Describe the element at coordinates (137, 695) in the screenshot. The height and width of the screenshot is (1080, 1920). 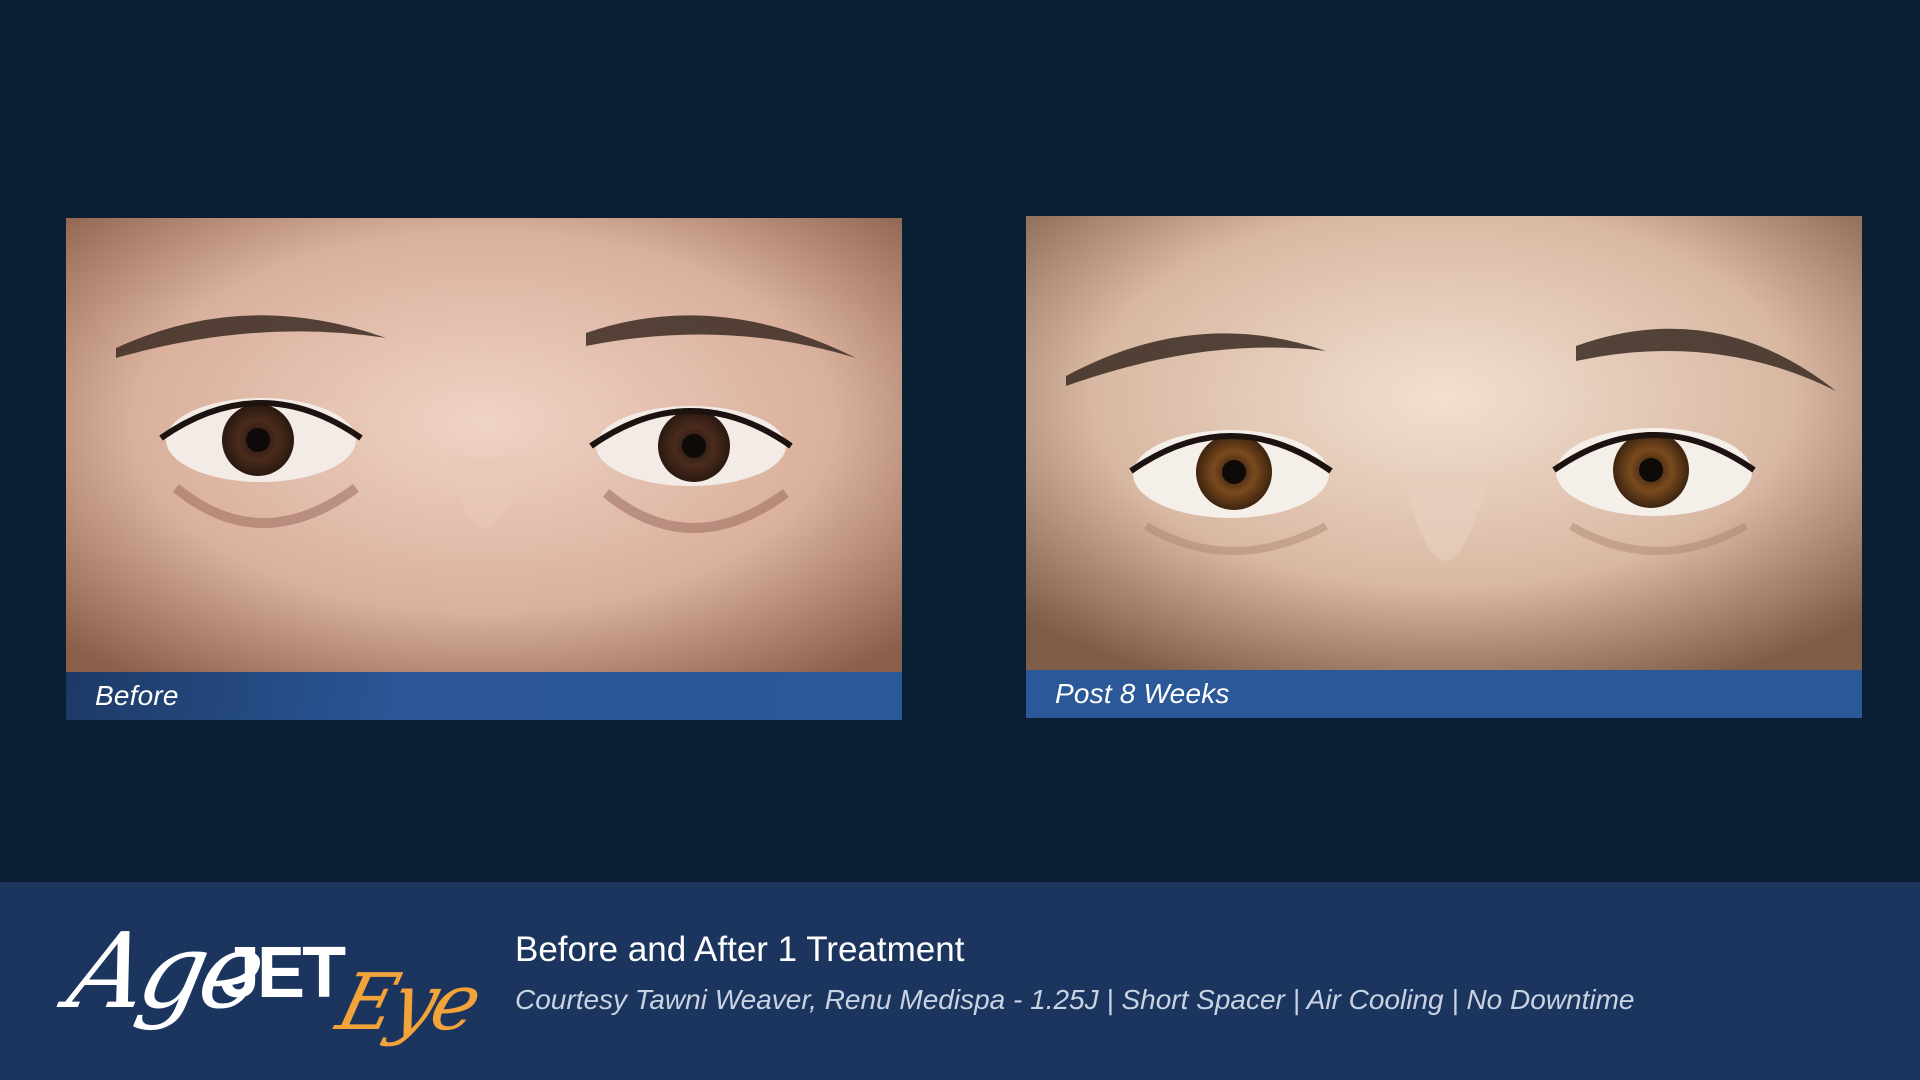
I see `before-caption: Before` at that location.